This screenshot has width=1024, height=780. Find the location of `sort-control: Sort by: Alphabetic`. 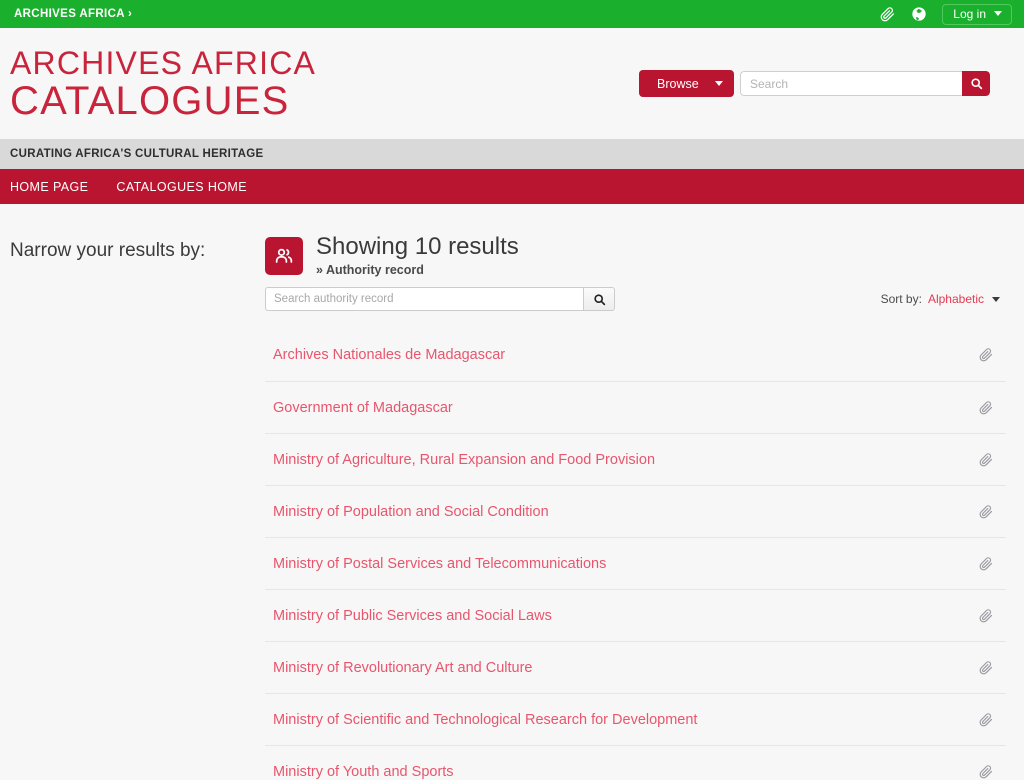

sort-control: Sort by: Alphabetic is located at coordinates (940, 299).